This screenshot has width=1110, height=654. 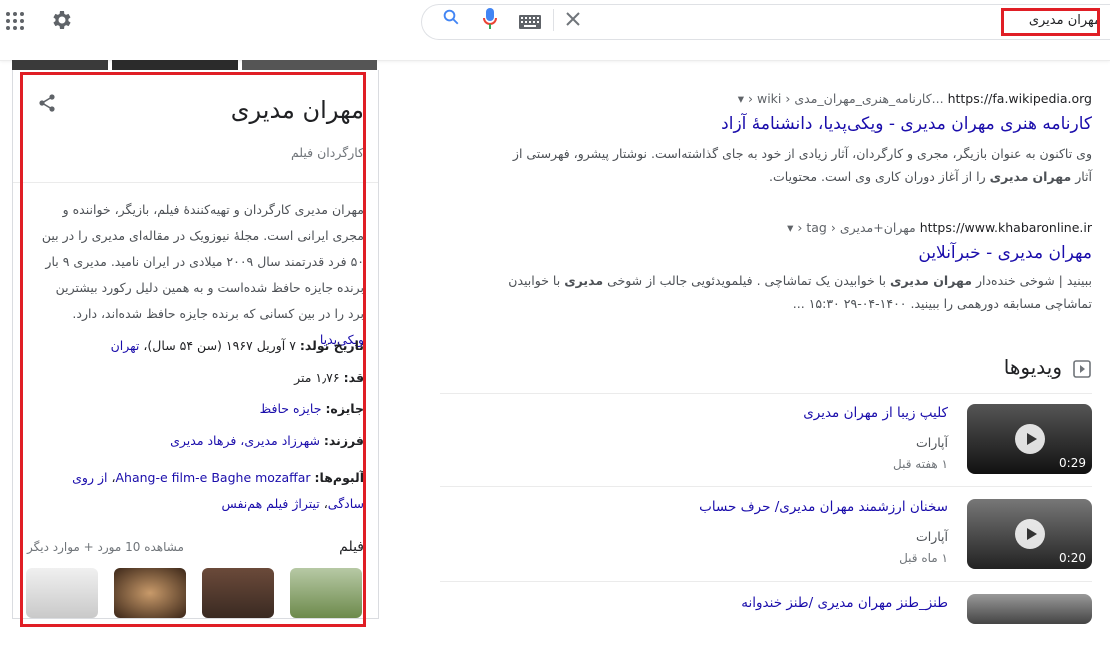 I want to click on result-cite-path: › tag › مهران+مدیری, so click(x=856, y=227).